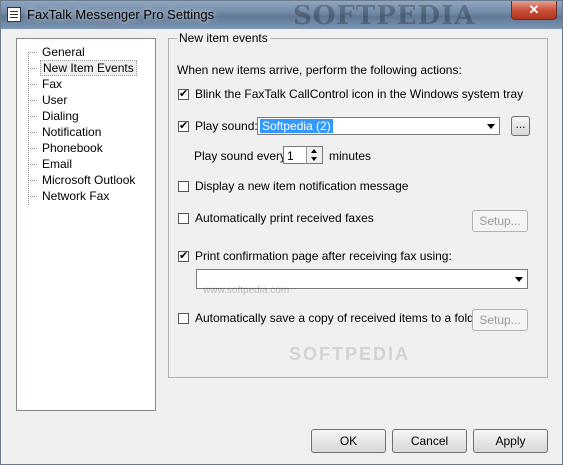 The height and width of the screenshot is (465, 563). Describe the element at coordinates (183, 125) in the screenshot. I see `play-sound-checkbox` at that location.